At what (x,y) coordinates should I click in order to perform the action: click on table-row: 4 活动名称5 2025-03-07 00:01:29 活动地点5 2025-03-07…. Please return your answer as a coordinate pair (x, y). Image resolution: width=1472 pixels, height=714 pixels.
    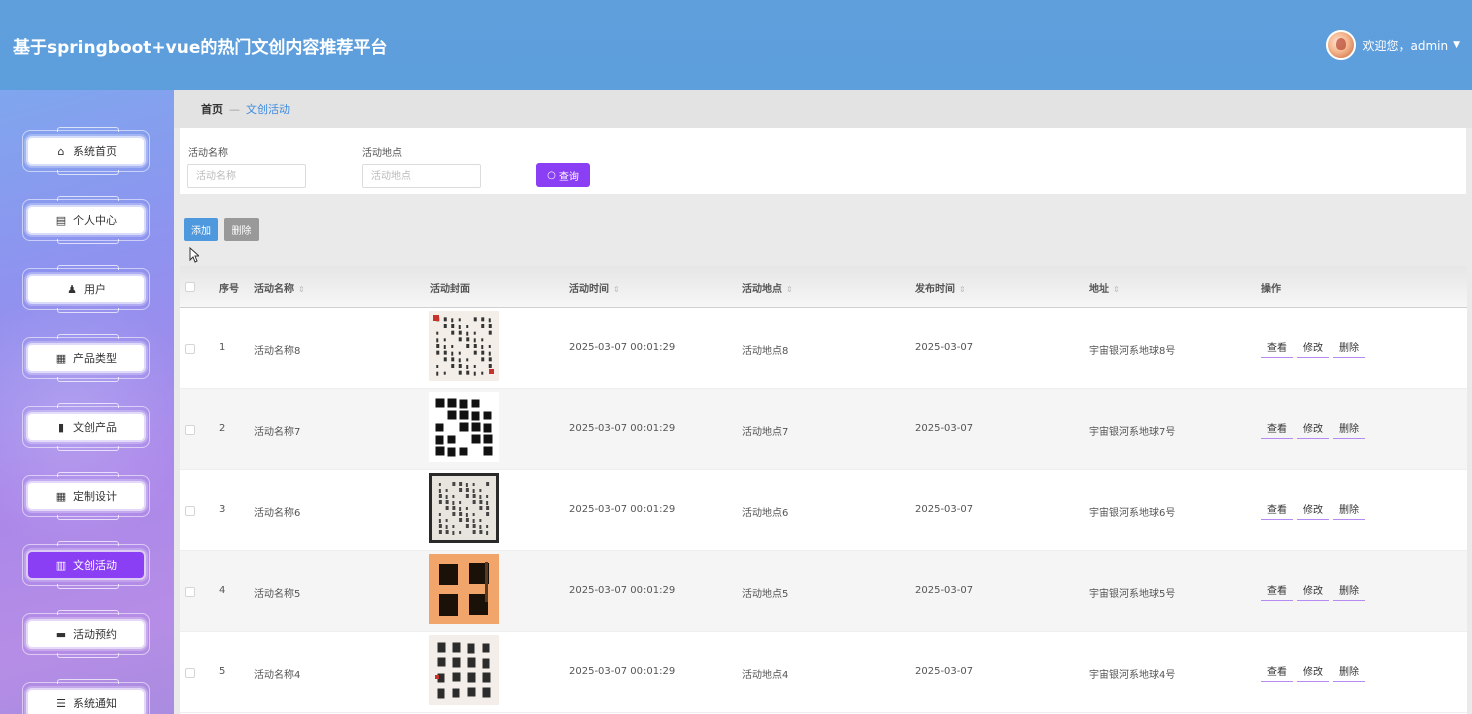
    Looking at the image, I should click on (823, 591).